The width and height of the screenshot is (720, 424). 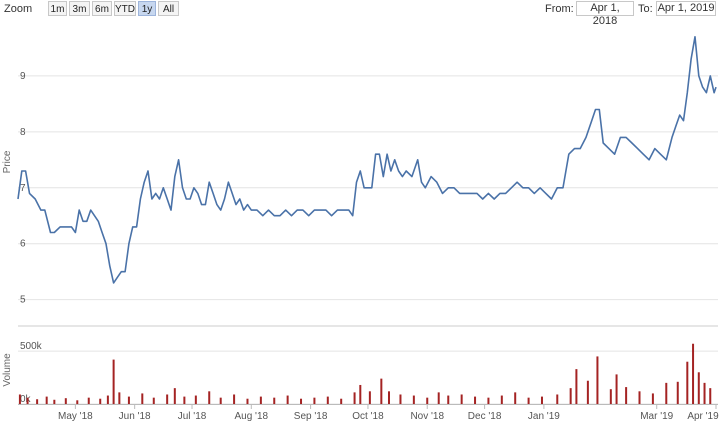 What do you see at coordinates (23, 132) in the screenshot?
I see `price-tick-label: 8` at bounding box center [23, 132].